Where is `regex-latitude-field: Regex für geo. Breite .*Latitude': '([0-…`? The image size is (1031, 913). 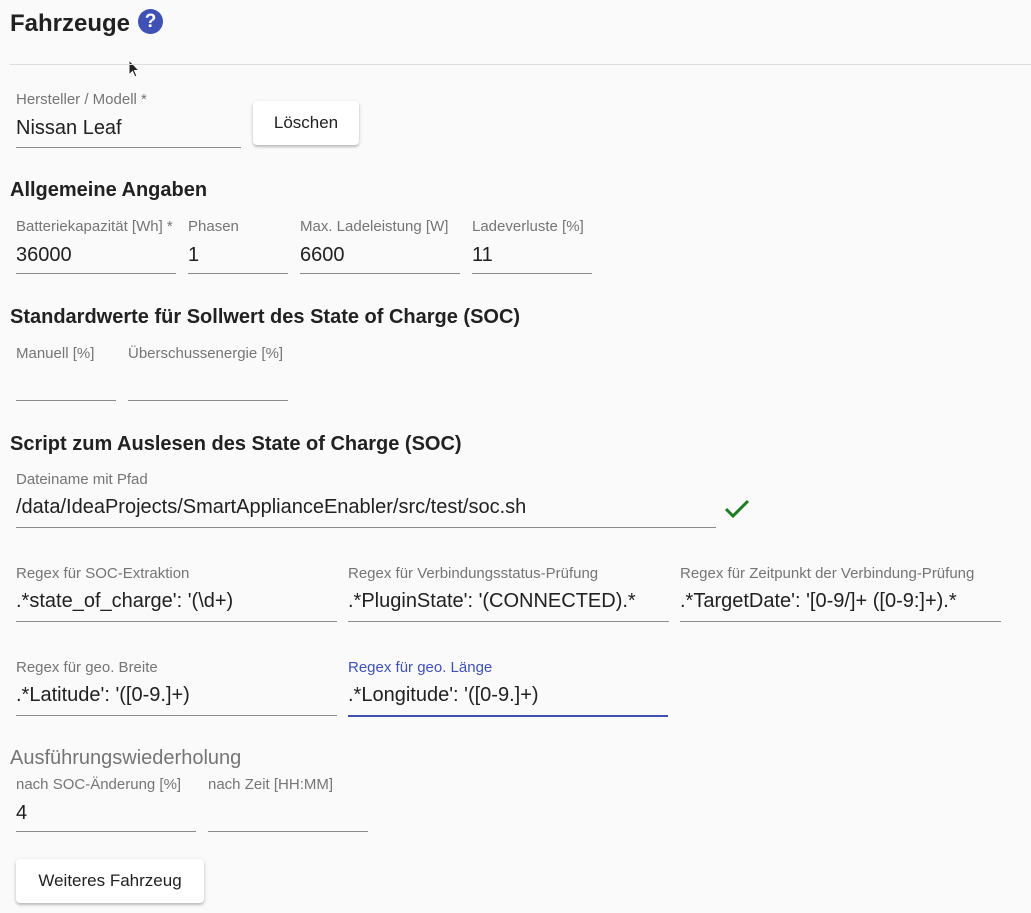
regex-latitude-field: Regex für geo. Breite .*Latitude': '([0-… is located at coordinates (176, 688).